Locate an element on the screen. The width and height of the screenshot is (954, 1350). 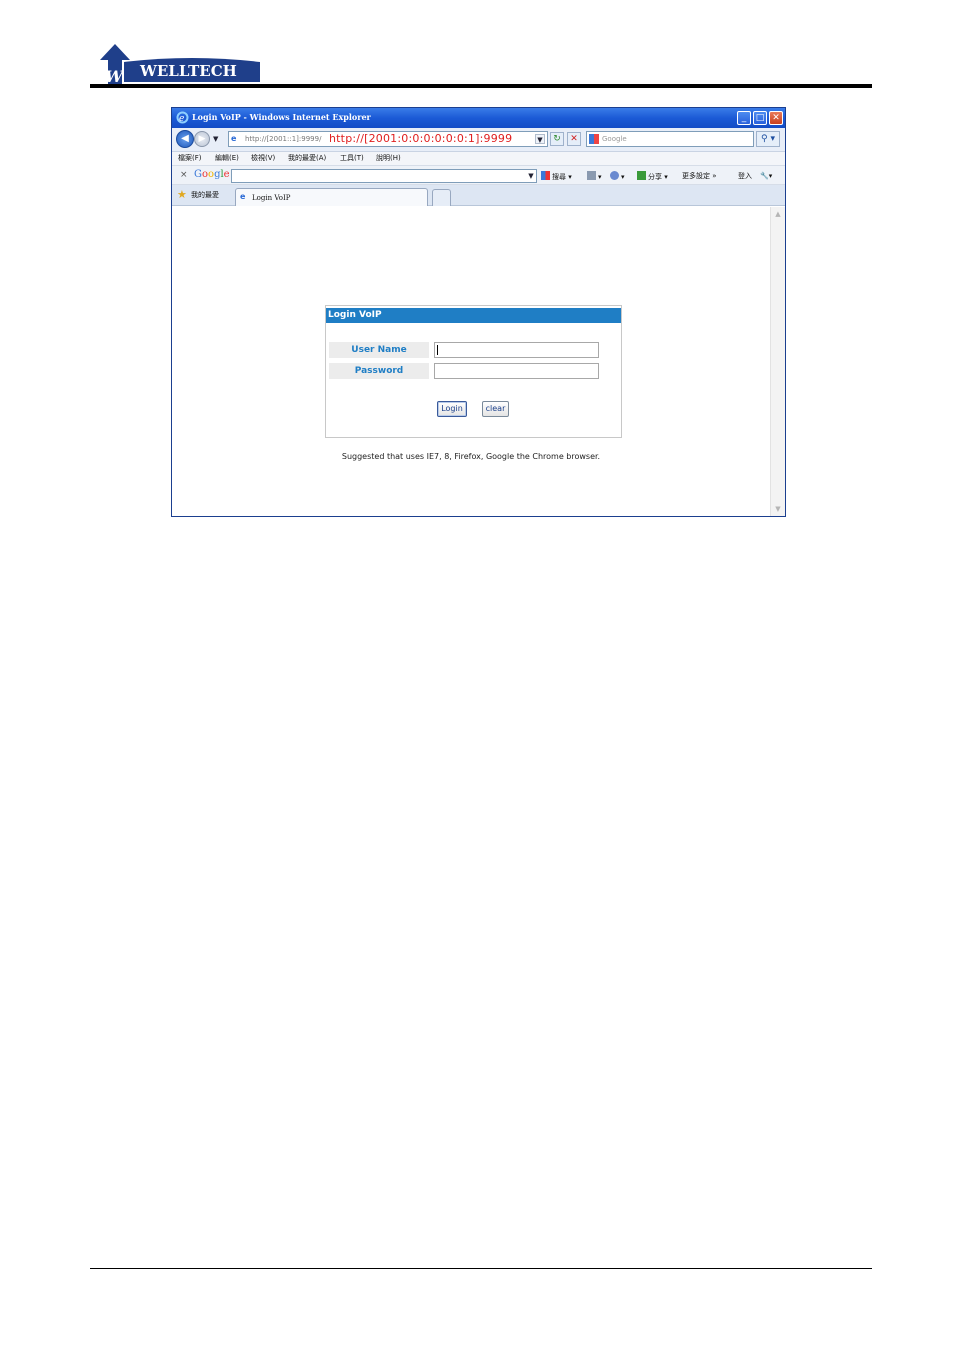
search-input: Google is located at coordinates (670, 139).